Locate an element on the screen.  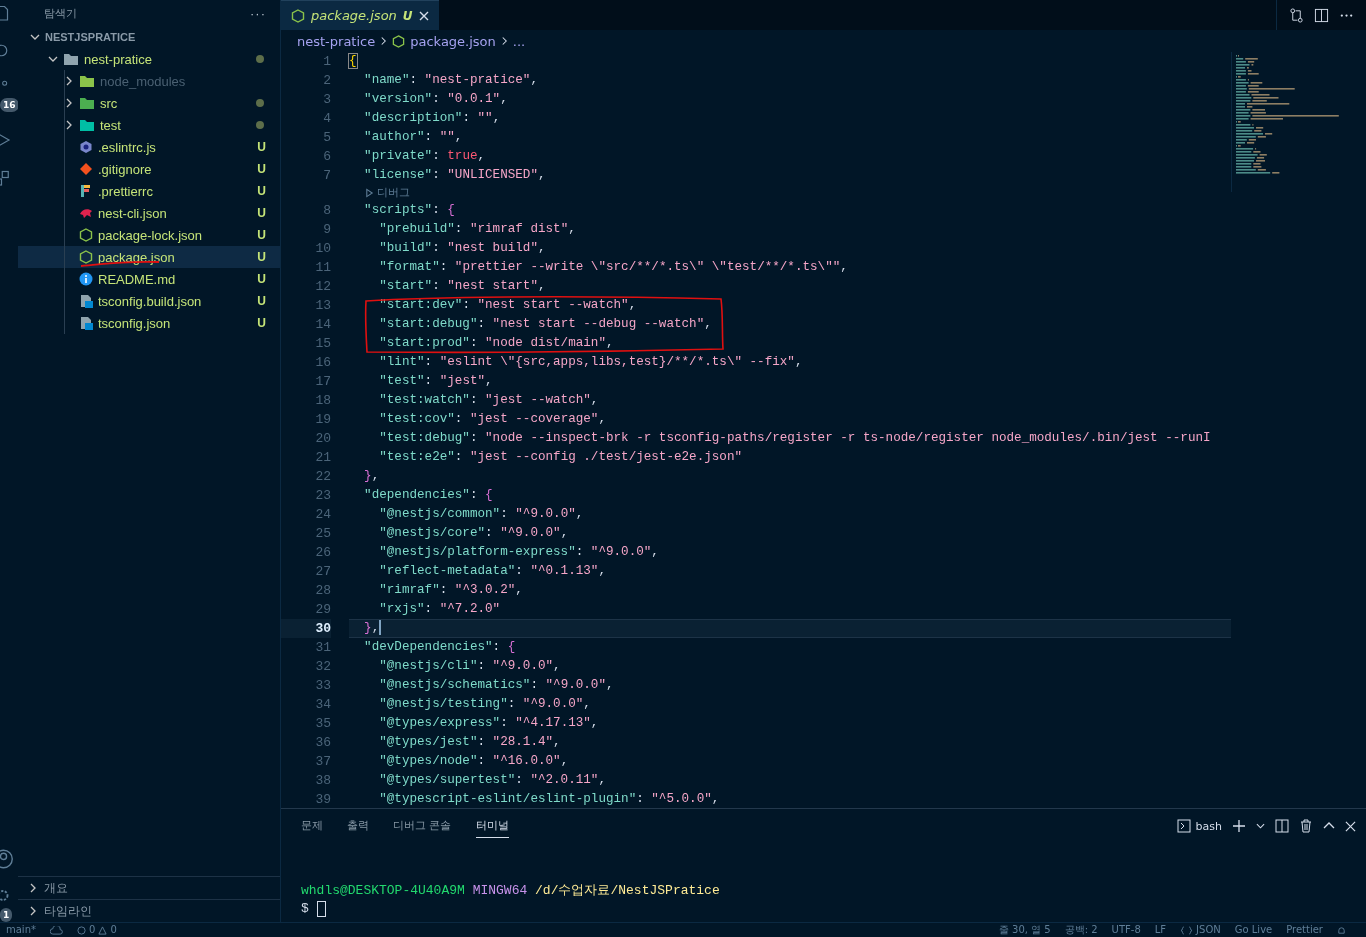
panel-tab: 터미널 is located at coordinates (492, 826).